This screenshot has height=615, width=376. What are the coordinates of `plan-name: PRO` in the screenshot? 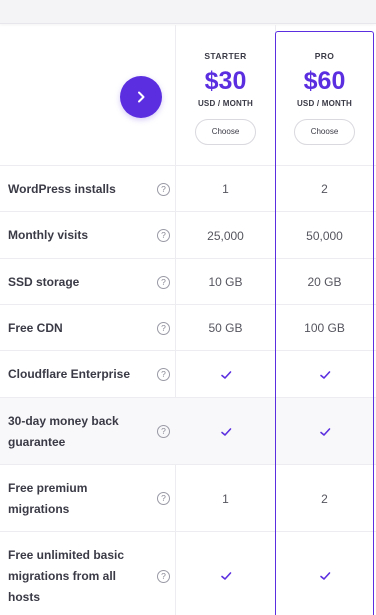 It's located at (324, 56).